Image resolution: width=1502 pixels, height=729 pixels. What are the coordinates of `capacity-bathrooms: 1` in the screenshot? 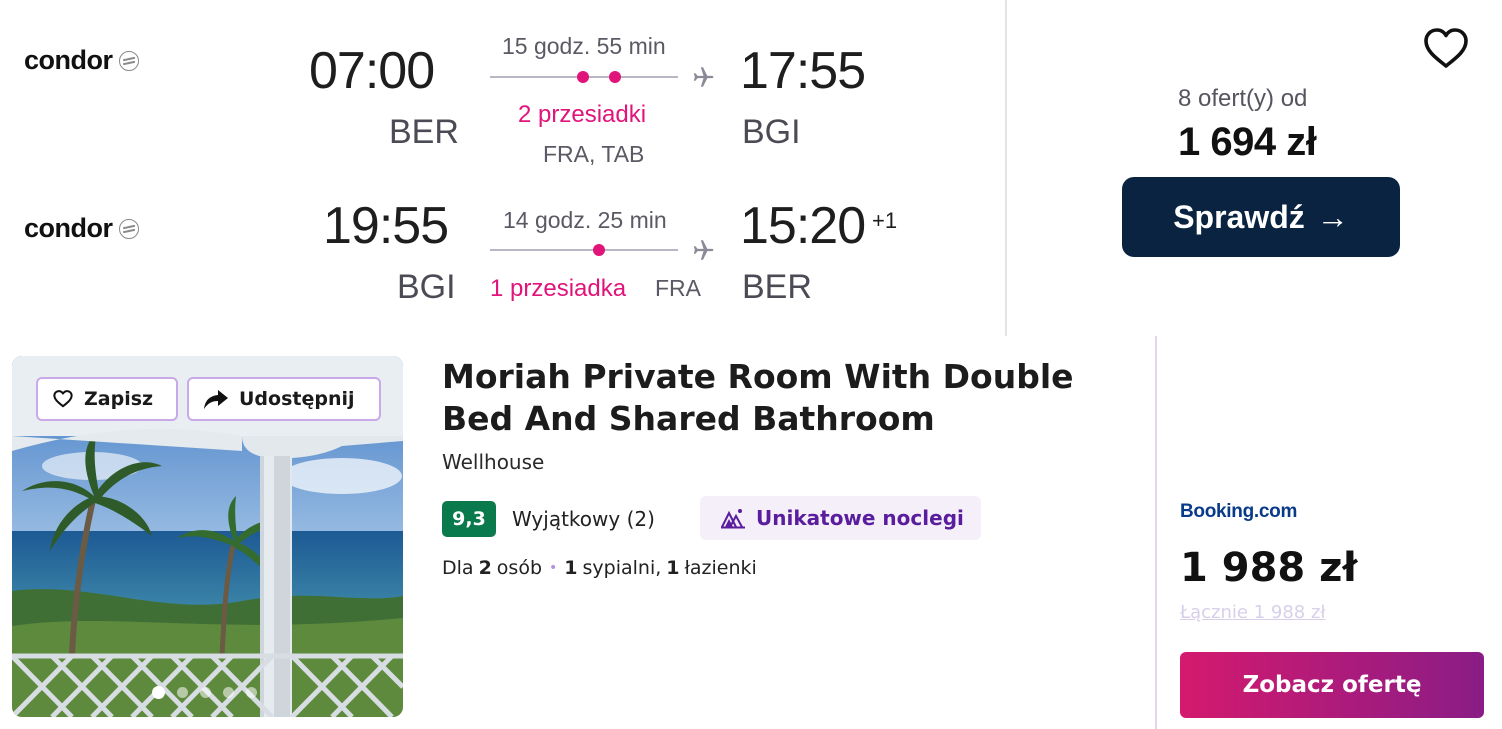 It's located at (673, 568).